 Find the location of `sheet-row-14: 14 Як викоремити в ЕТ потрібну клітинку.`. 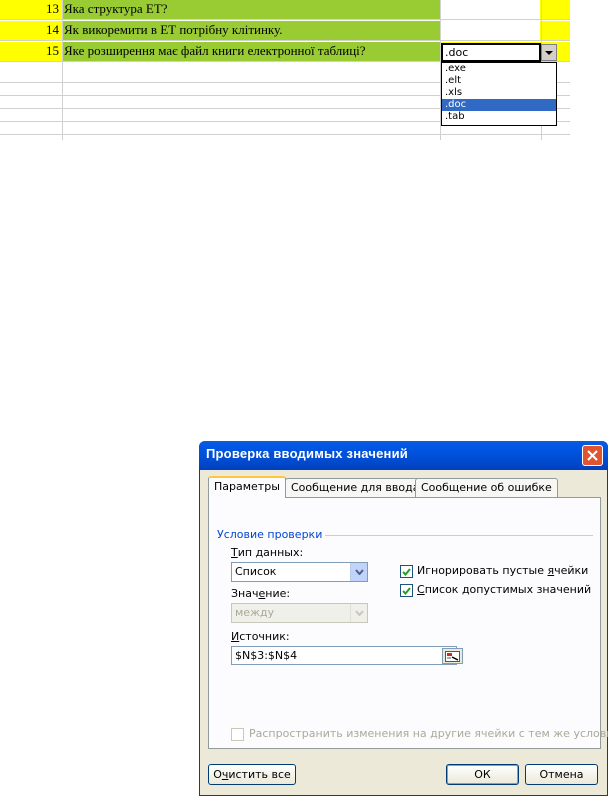

sheet-row-14: 14 Як викоремити в ЕТ потрібну клітинку. is located at coordinates (285, 31).